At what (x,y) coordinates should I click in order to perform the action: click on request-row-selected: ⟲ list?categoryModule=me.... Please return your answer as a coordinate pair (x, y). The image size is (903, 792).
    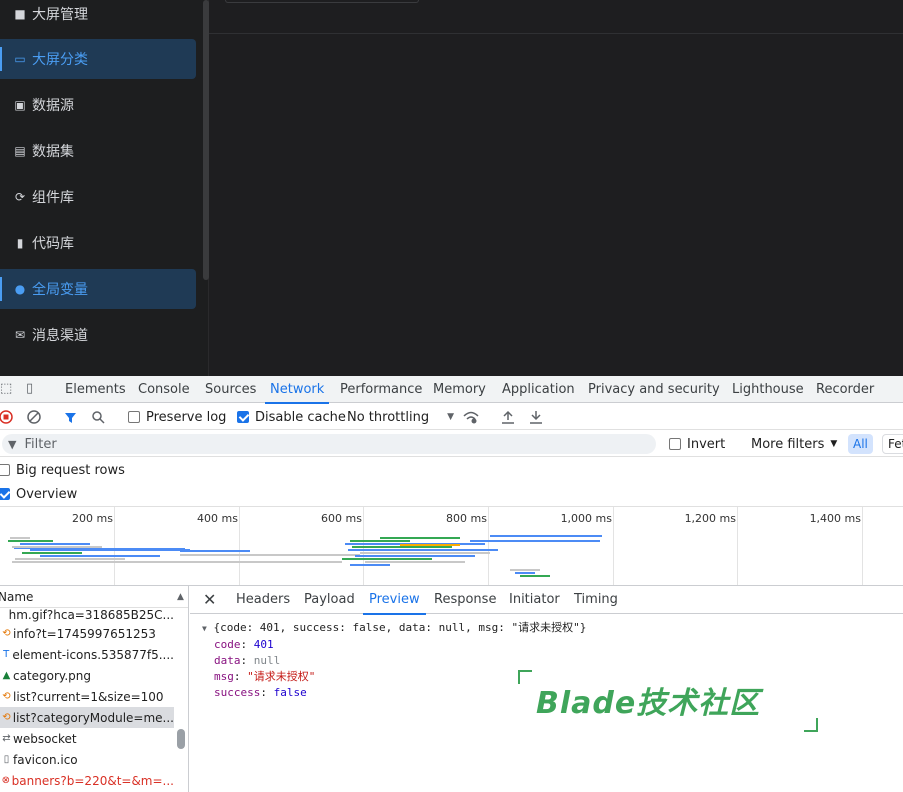
    Looking at the image, I should click on (87, 717).